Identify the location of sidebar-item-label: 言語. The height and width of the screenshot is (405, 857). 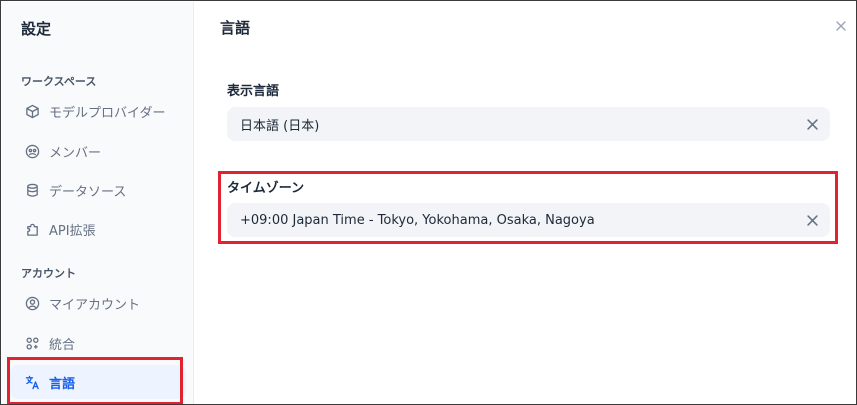
(62, 384).